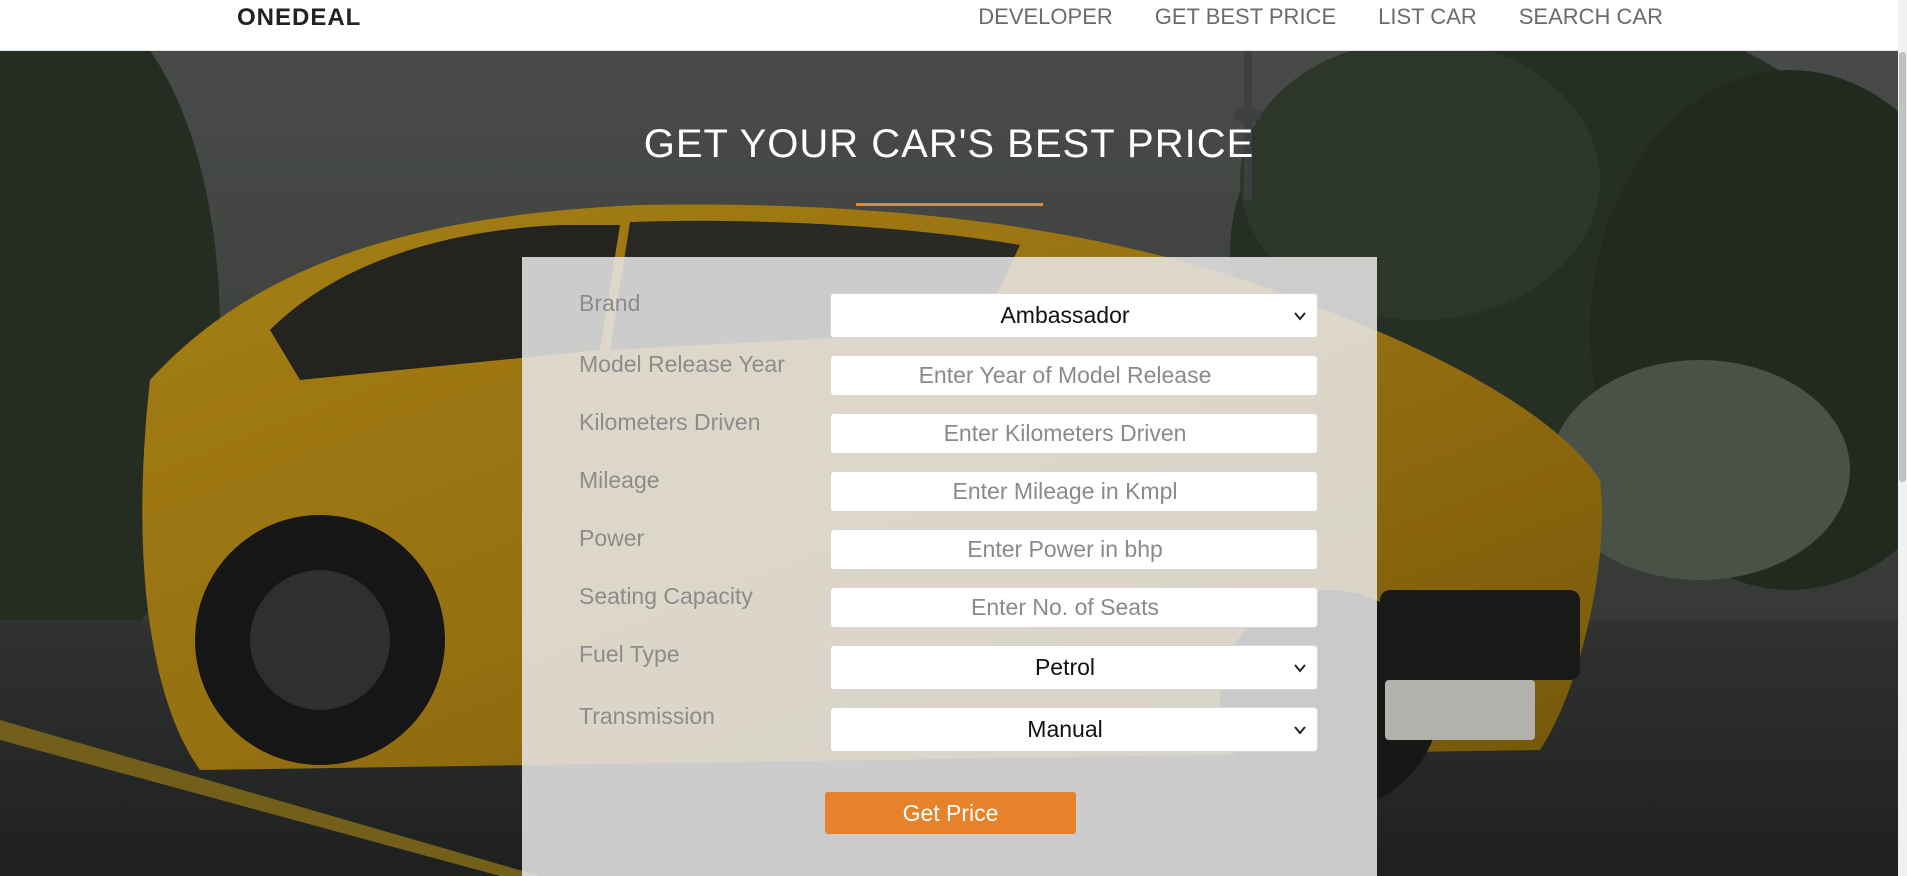 The image size is (1907, 876). I want to click on nav-link-search-car: SEARCH CAR, so click(1591, 17).